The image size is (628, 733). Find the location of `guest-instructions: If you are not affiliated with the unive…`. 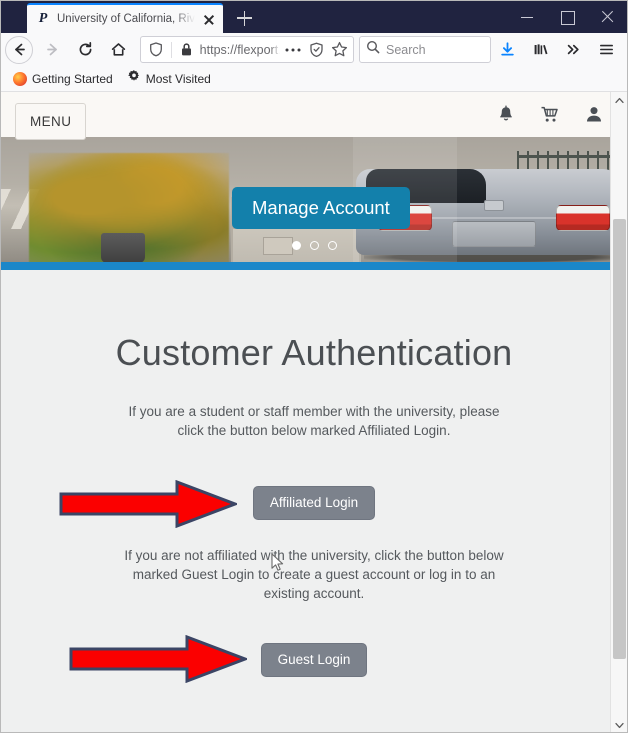

guest-instructions: If you are not affiliated with the unive… is located at coordinates (314, 574).